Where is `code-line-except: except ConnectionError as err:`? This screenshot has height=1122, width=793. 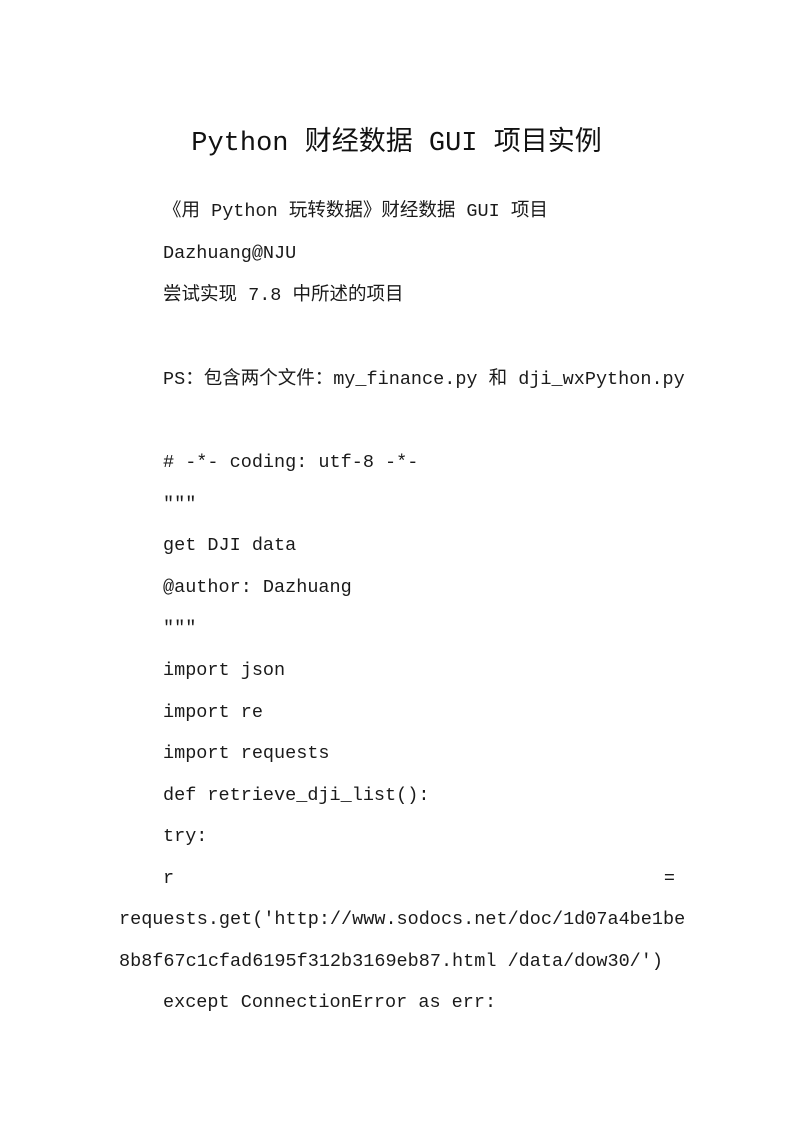
code-line-except: except ConnectionError as err: is located at coordinates (330, 1002).